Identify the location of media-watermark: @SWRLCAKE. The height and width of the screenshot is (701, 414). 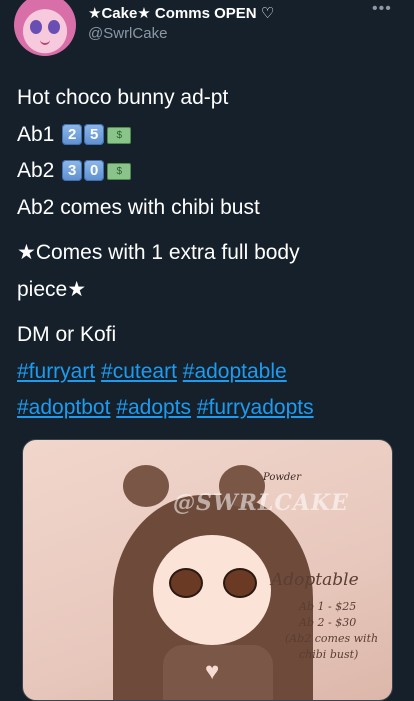
(261, 503).